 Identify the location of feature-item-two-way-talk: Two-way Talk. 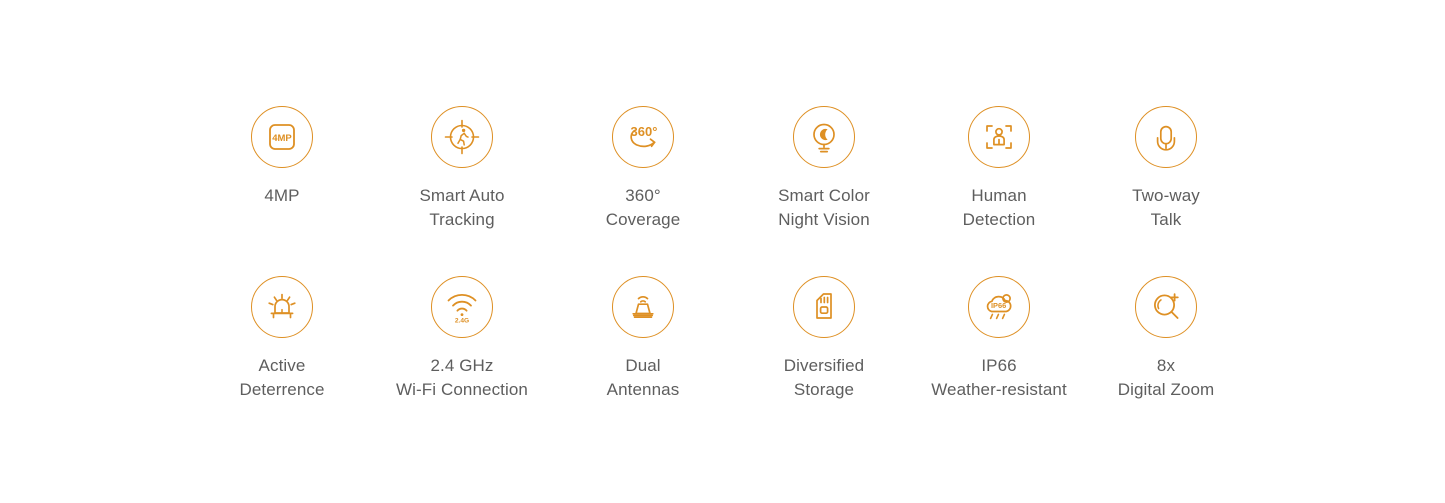
(1166, 169).